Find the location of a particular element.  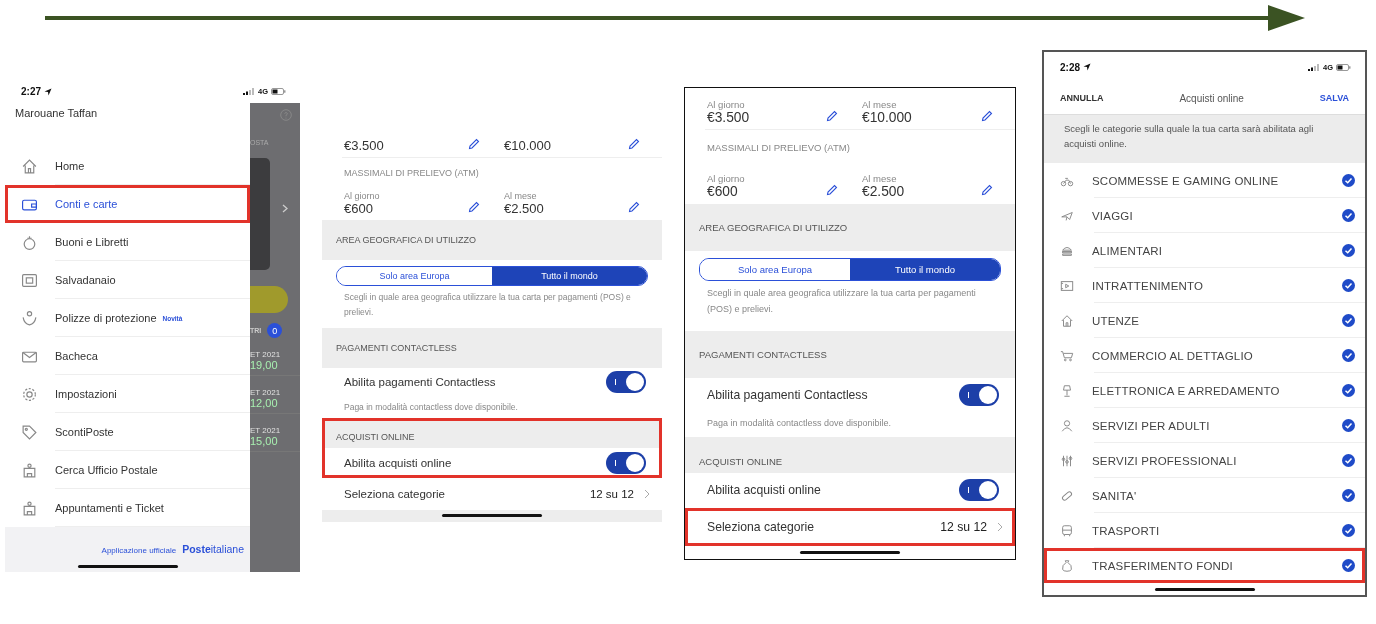

bus-icon is located at coordinates (1067, 530).